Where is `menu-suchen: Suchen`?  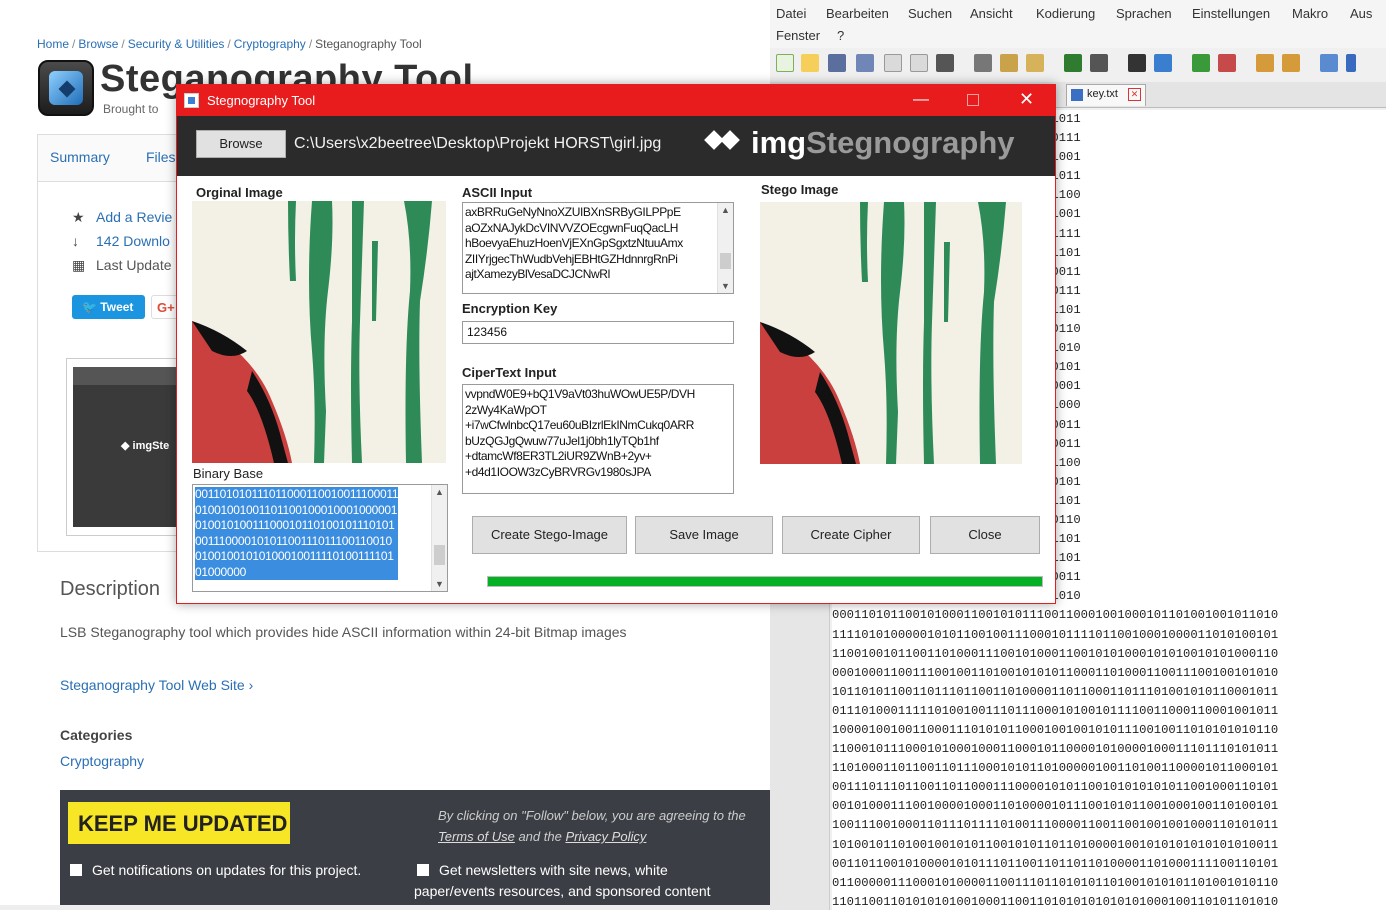 menu-suchen: Suchen is located at coordinates (930, 13).